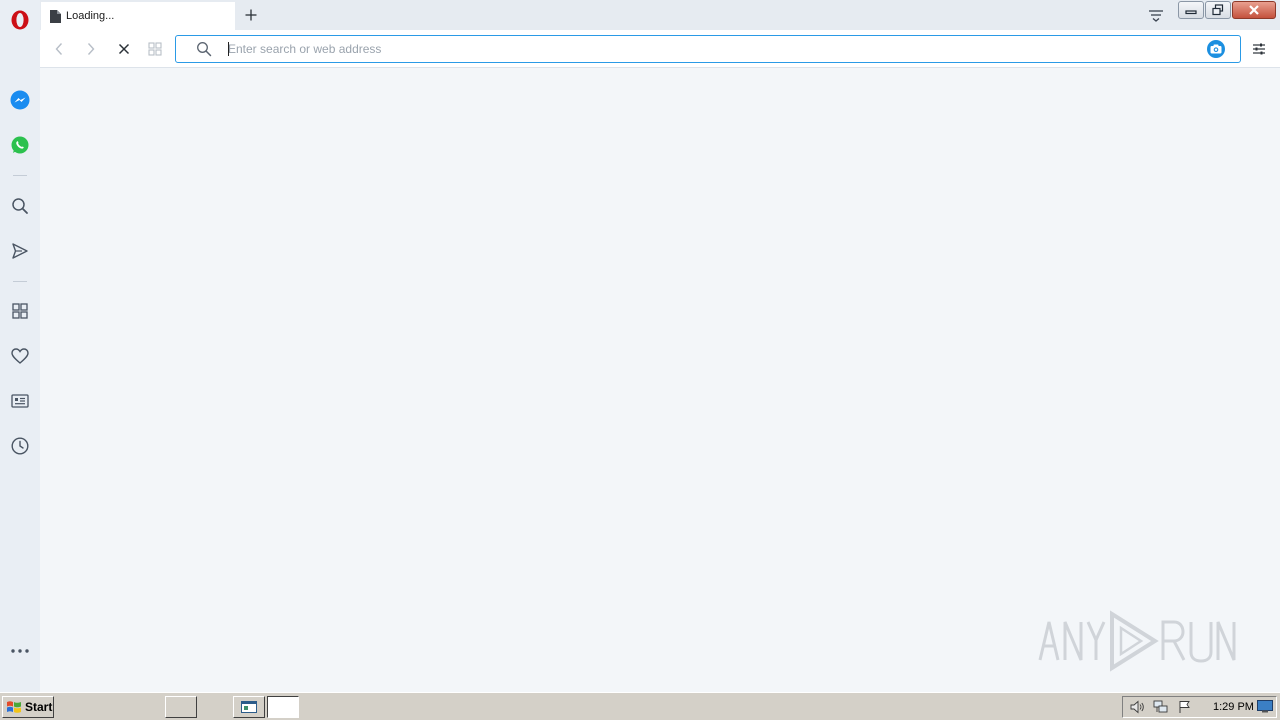 The image size is (1280, 720). I want to click on back-button, so click(59, 49).